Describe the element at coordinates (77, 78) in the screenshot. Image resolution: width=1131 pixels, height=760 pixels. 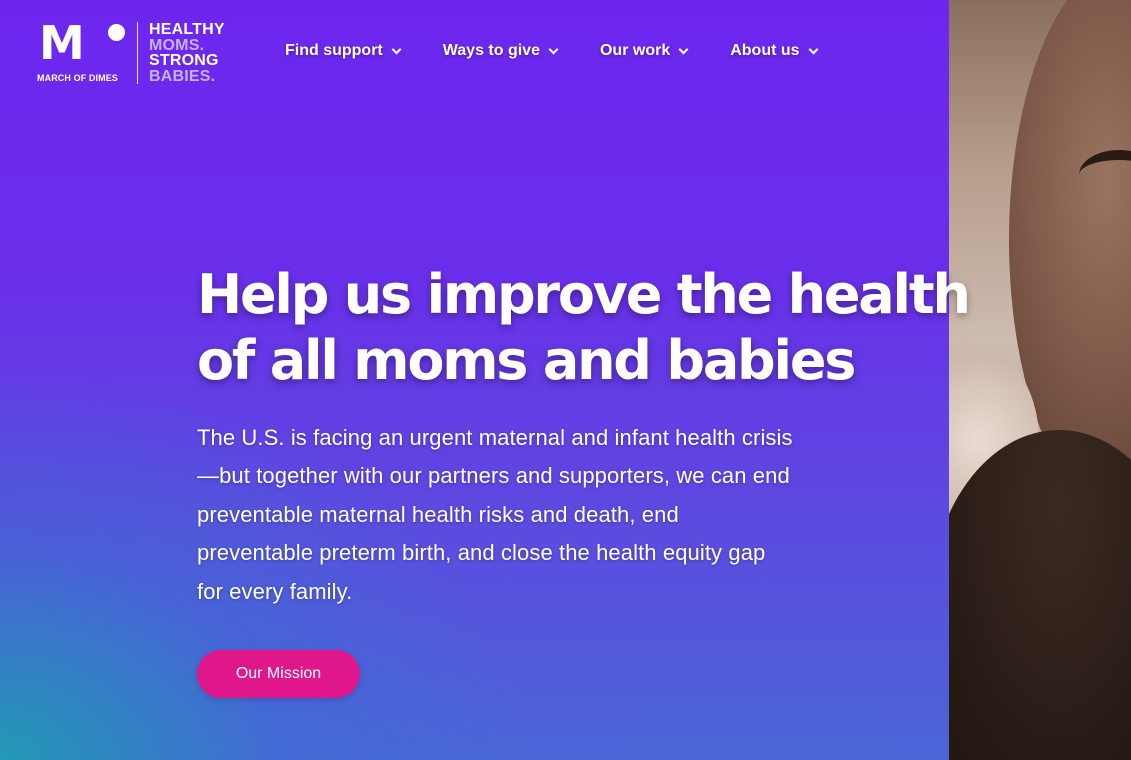
I see `logo-subtext: MARCH OF DIMES` at that location.